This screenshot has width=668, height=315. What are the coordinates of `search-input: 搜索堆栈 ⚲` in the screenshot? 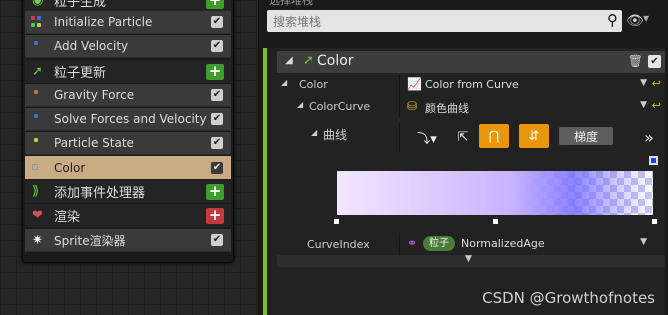 It's located at (444, 21).